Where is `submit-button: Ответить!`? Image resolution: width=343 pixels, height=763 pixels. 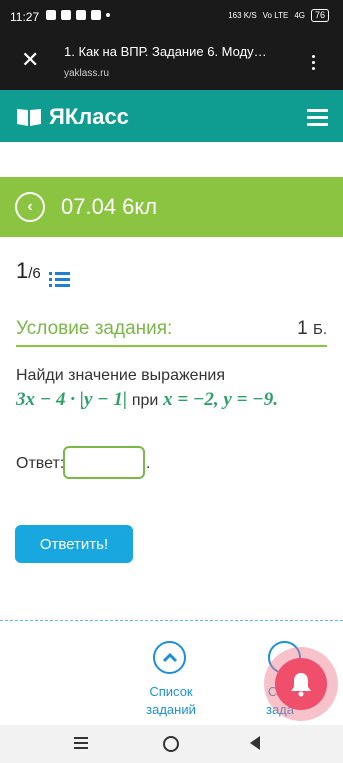
submit-button: Ответить! is located at coordinates (74, 544).